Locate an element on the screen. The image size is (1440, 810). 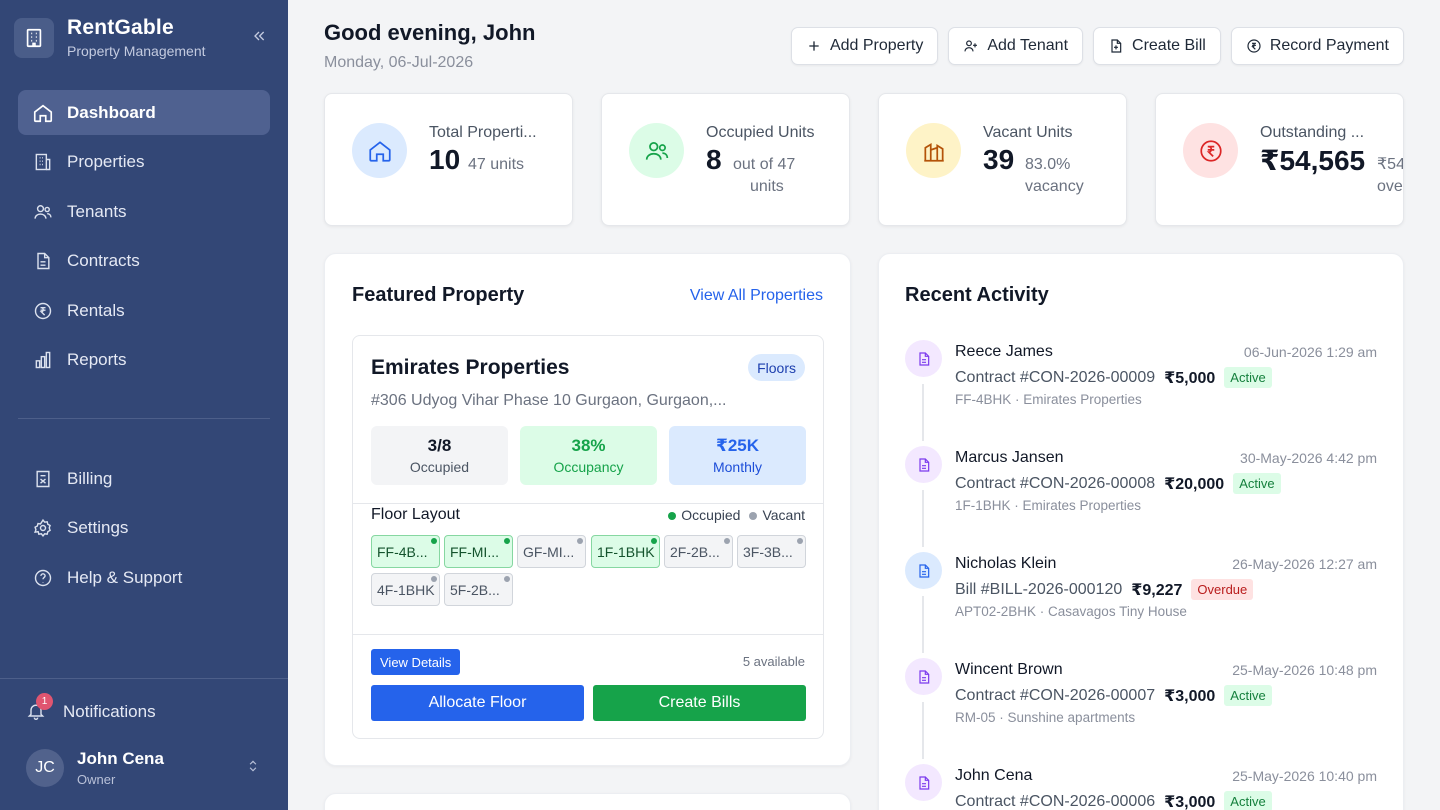
create-bills-button: Create Bills is located at coordinates (699, 703).